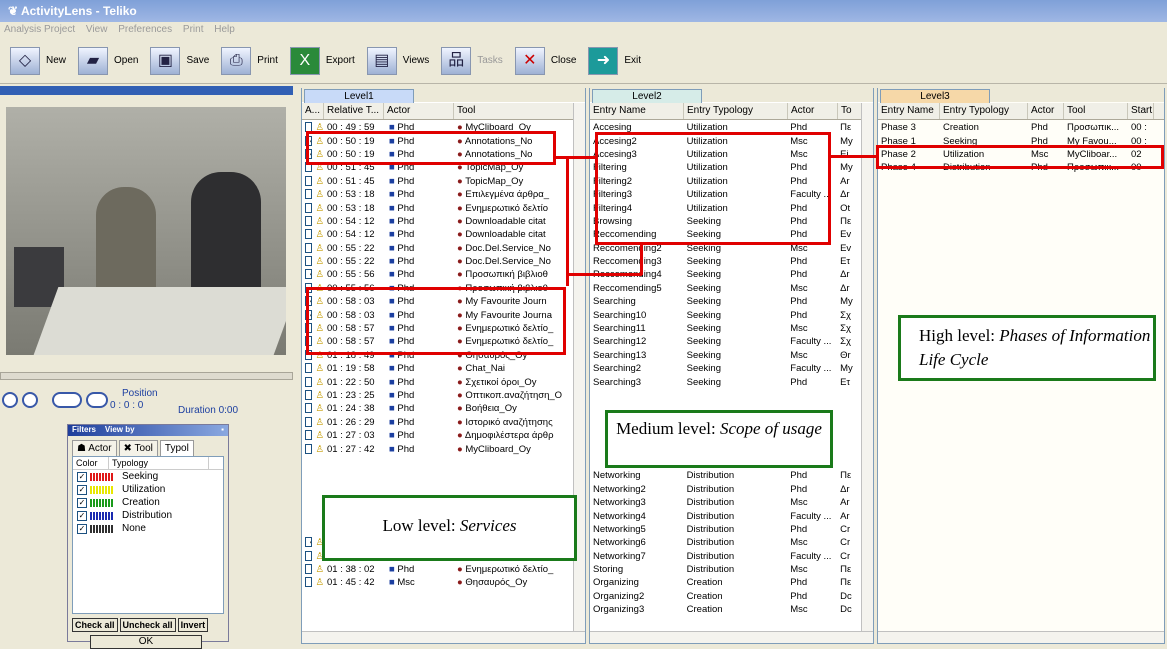 This screenshot has width=1167, height=649. What do you see at coordinates (437, 395) in the screenshot?
I see `table-row: ♙ 01 : 23 : 25 ■ Phd ● Οπτικοπ.αναζήτηση_Ο` at bounding box center [437, 395].